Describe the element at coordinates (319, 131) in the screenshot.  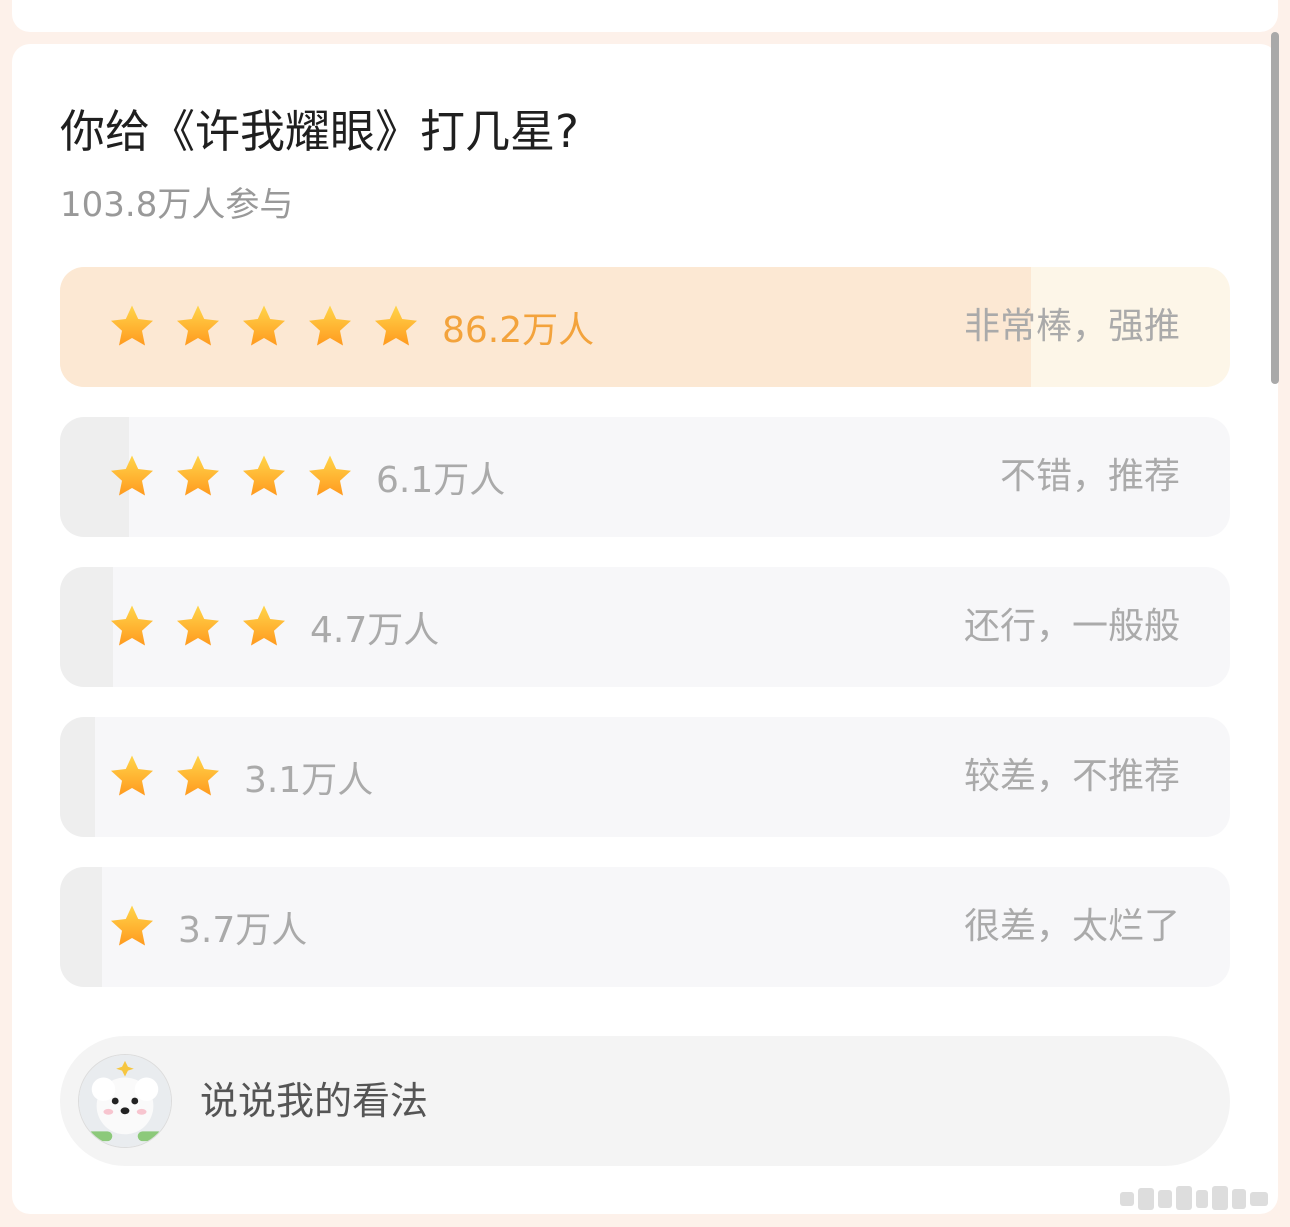
I see `poll-title: 你给《许我耀眼》打几星?` at that location.